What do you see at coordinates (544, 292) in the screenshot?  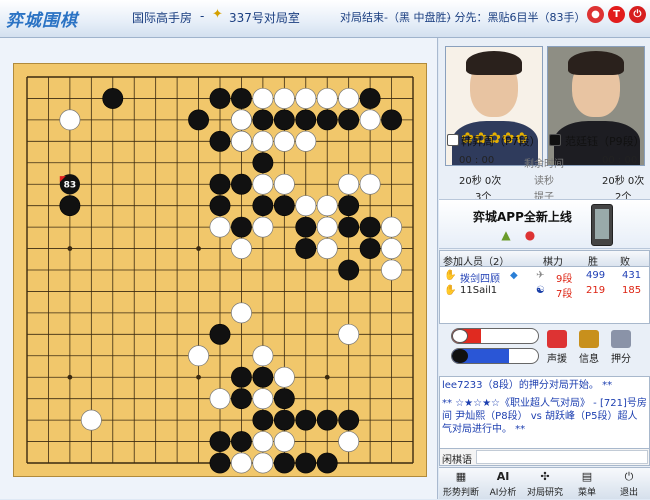 I see `participant-row: ✋ 11Sail1 ☯ 7段 219 185` at bounding box center [544, 292].